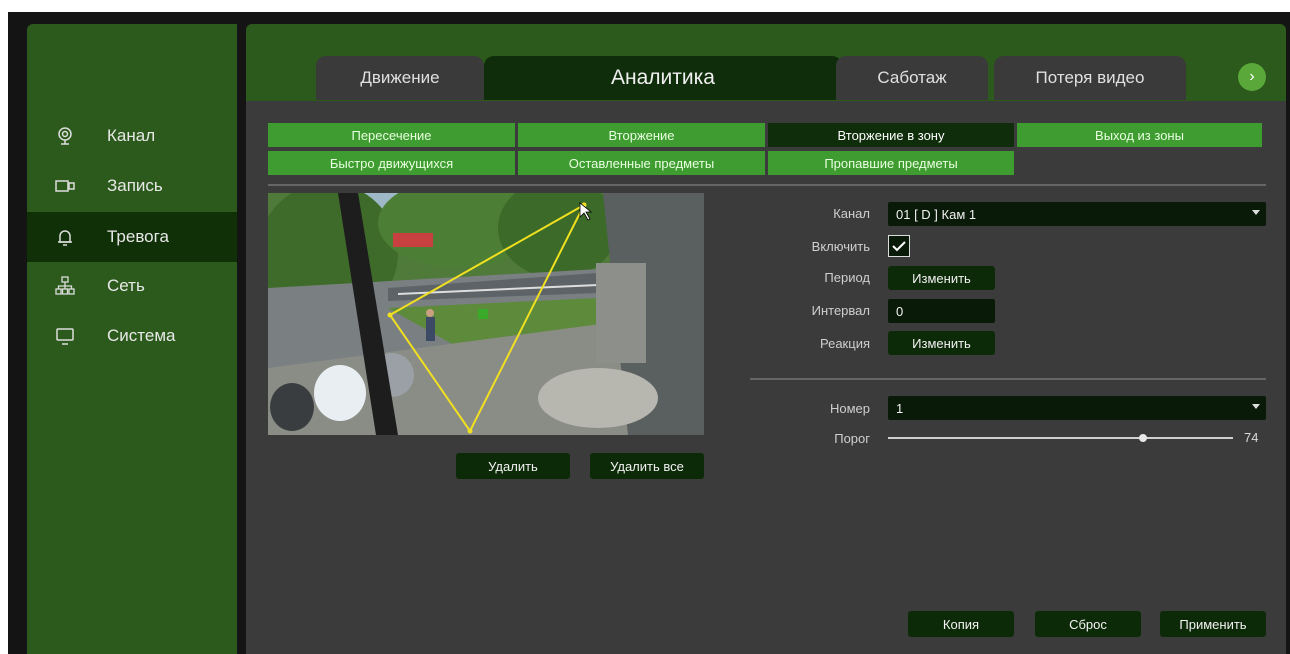 The height and width of the screenshot is (654, 1290). I want to click on subtab-abandoned-objects: Оставленные предметы, so click(641, 163).